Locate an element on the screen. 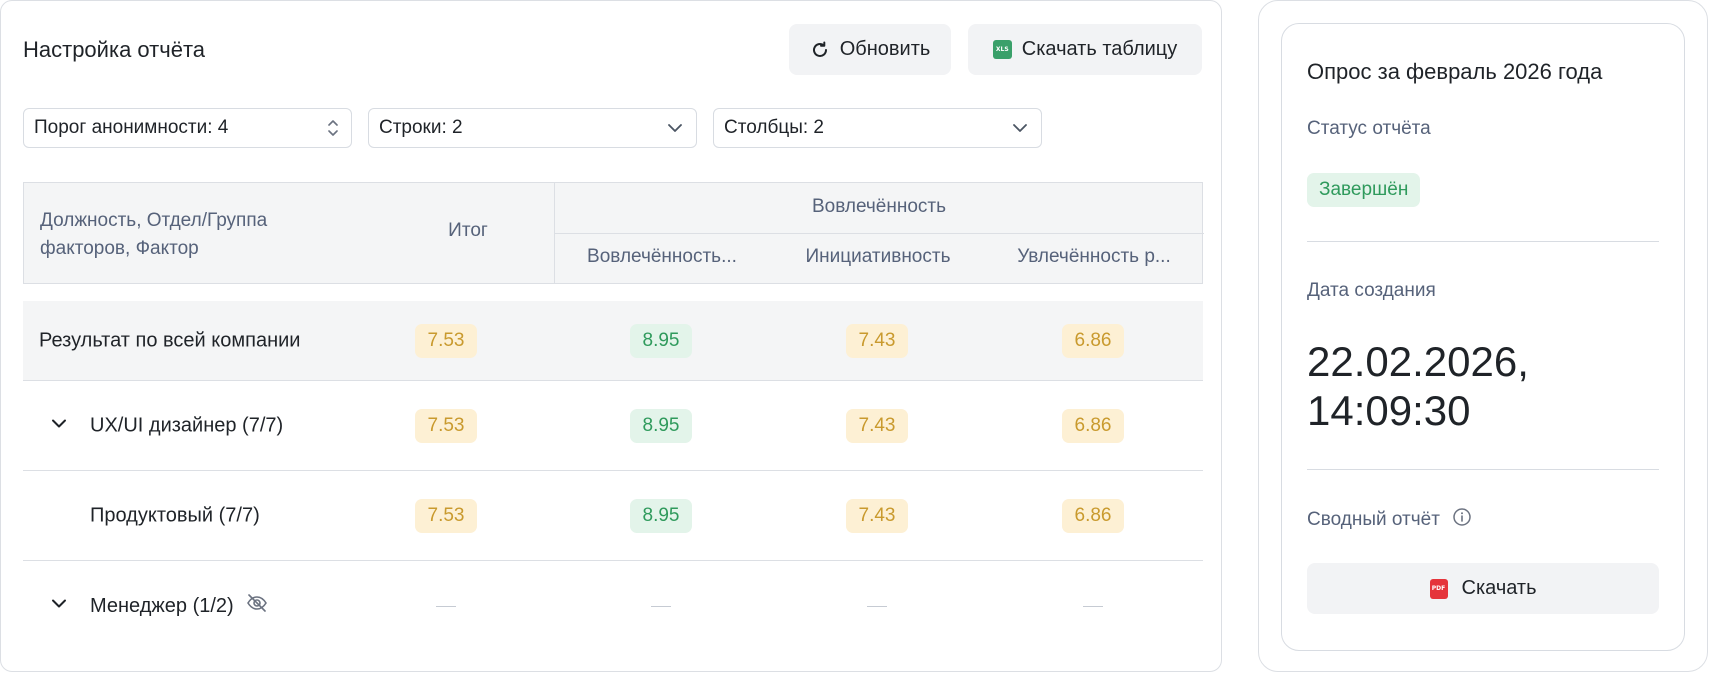 This screenshot has height=679, width=1710. eye-off-icon is located at coordinates (257, 606).